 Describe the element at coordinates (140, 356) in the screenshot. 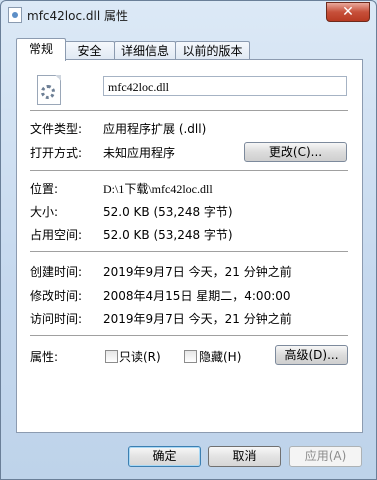

I see `readonly-label: 只读(R)` at that location.